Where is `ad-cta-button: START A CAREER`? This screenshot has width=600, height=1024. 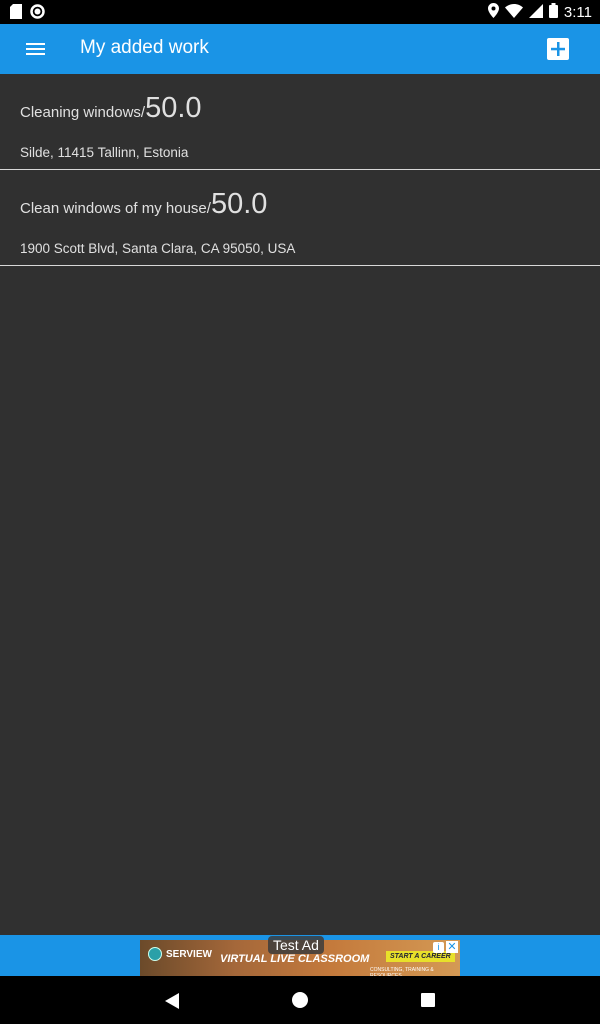
ad-cta-button: START A CAREER is located at coordinates (420, 956).